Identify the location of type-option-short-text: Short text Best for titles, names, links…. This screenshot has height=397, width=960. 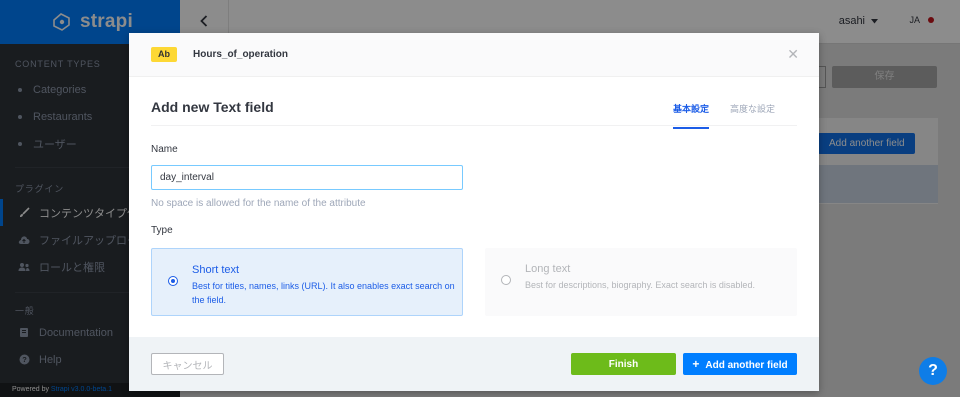
(307, 282).